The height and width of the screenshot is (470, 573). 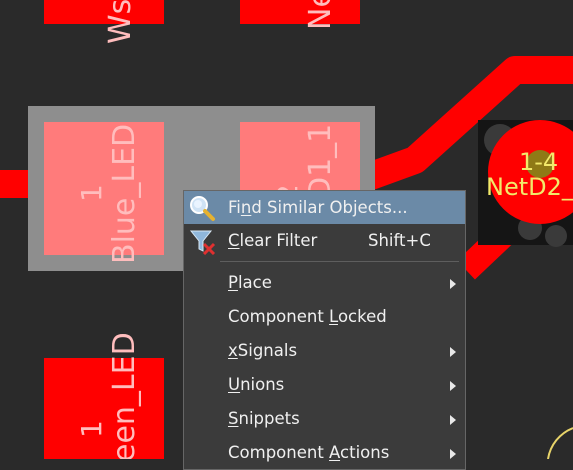 What do you see at coordinates (333, 316) in the screenshot?
I see `label-mnemonic: L` at bounding box center [333, 316].